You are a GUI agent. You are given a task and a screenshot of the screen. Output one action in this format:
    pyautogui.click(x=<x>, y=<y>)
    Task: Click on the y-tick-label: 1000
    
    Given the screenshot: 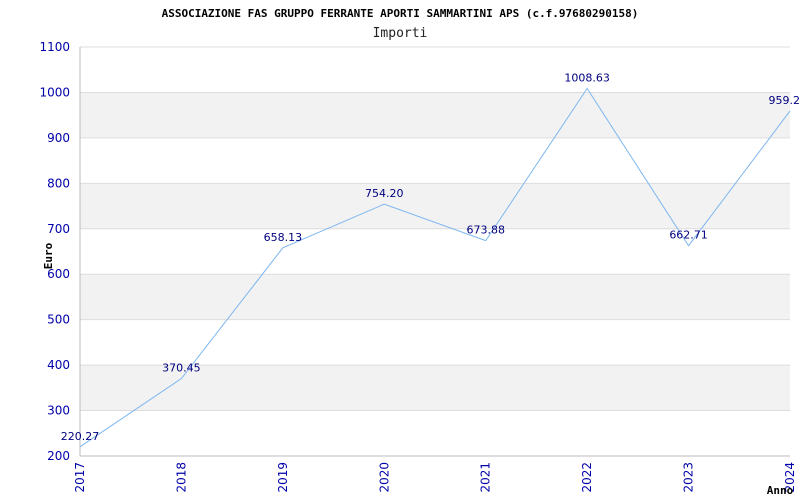 What is the action you would take?
    pyautogui.click(x=54, y=92)
    